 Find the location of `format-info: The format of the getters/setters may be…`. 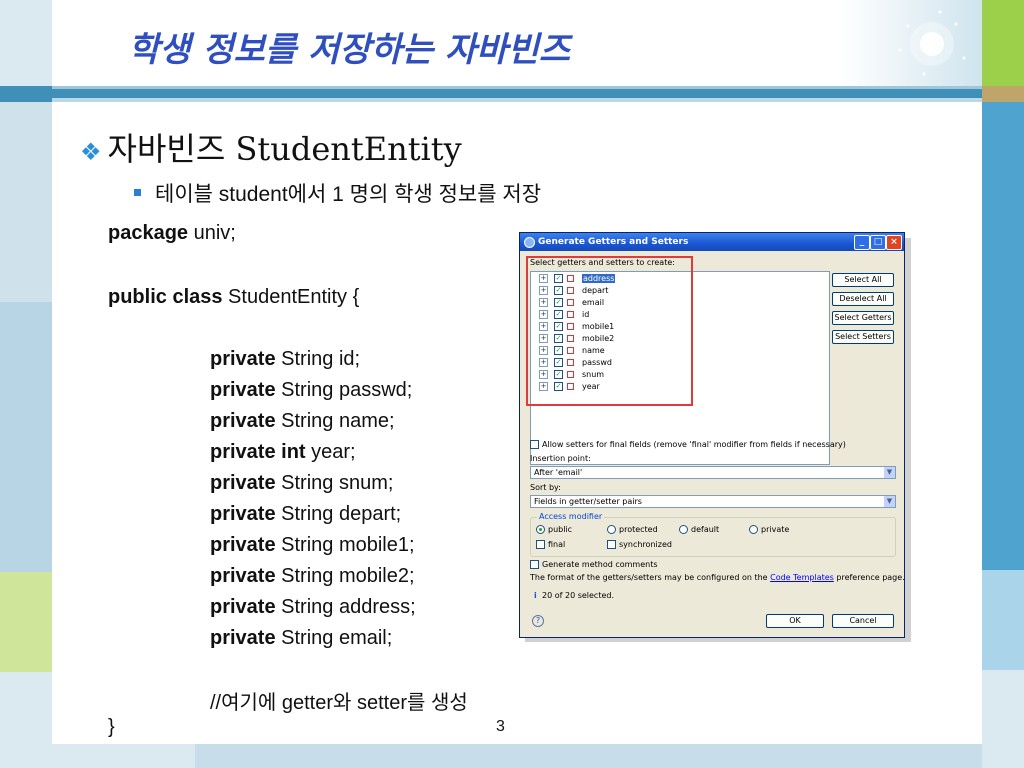

format-info: The format of the getters/setters may be… is located at coordinates (717, 577).